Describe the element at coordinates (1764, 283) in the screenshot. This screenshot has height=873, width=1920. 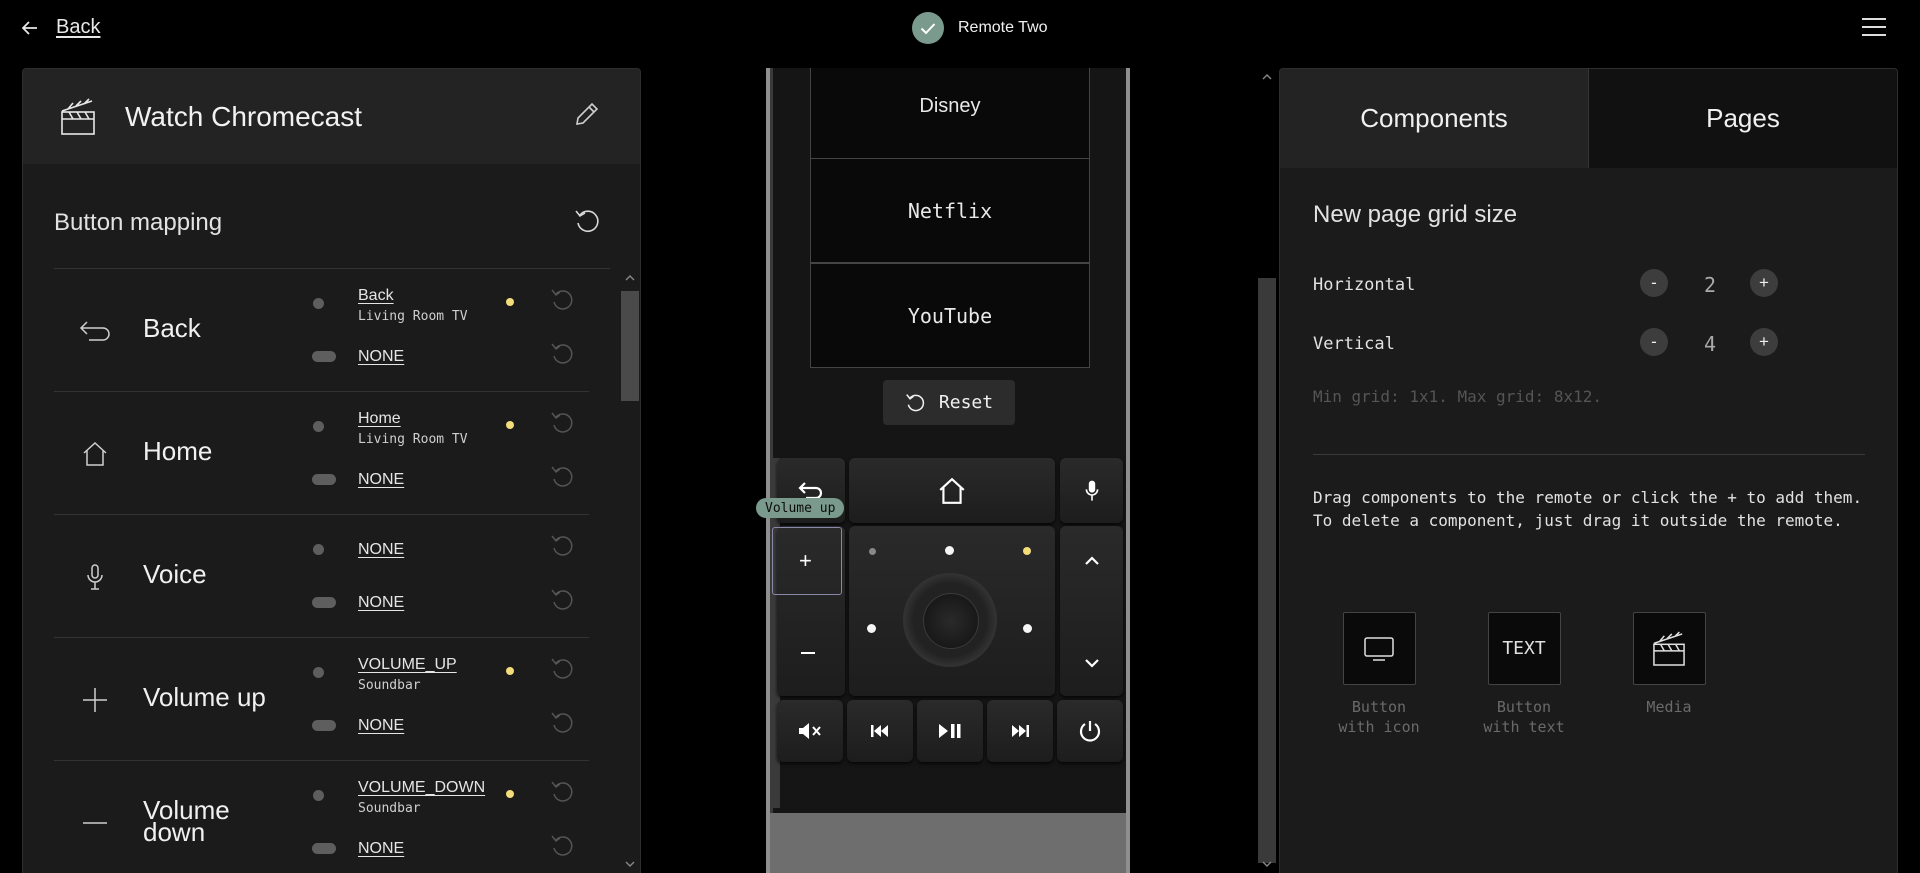
I see `horizontal-increment-button: +` at that location.